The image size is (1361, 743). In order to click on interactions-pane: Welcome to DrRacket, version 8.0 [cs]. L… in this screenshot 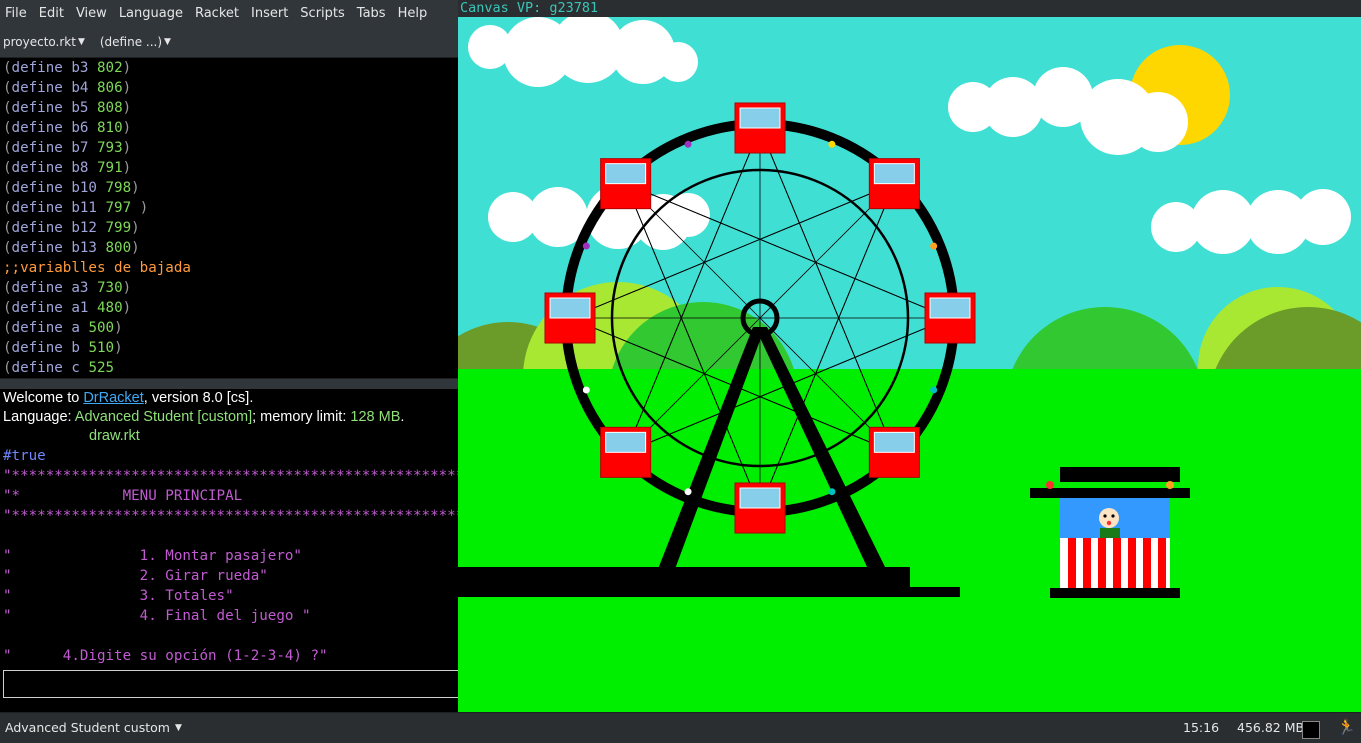, I will do `click(229, 550)`.